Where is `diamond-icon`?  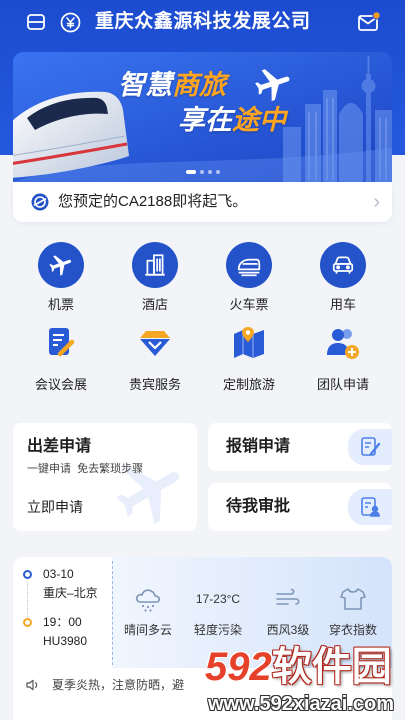 diamond-icon is located at coordinates (155, 343).